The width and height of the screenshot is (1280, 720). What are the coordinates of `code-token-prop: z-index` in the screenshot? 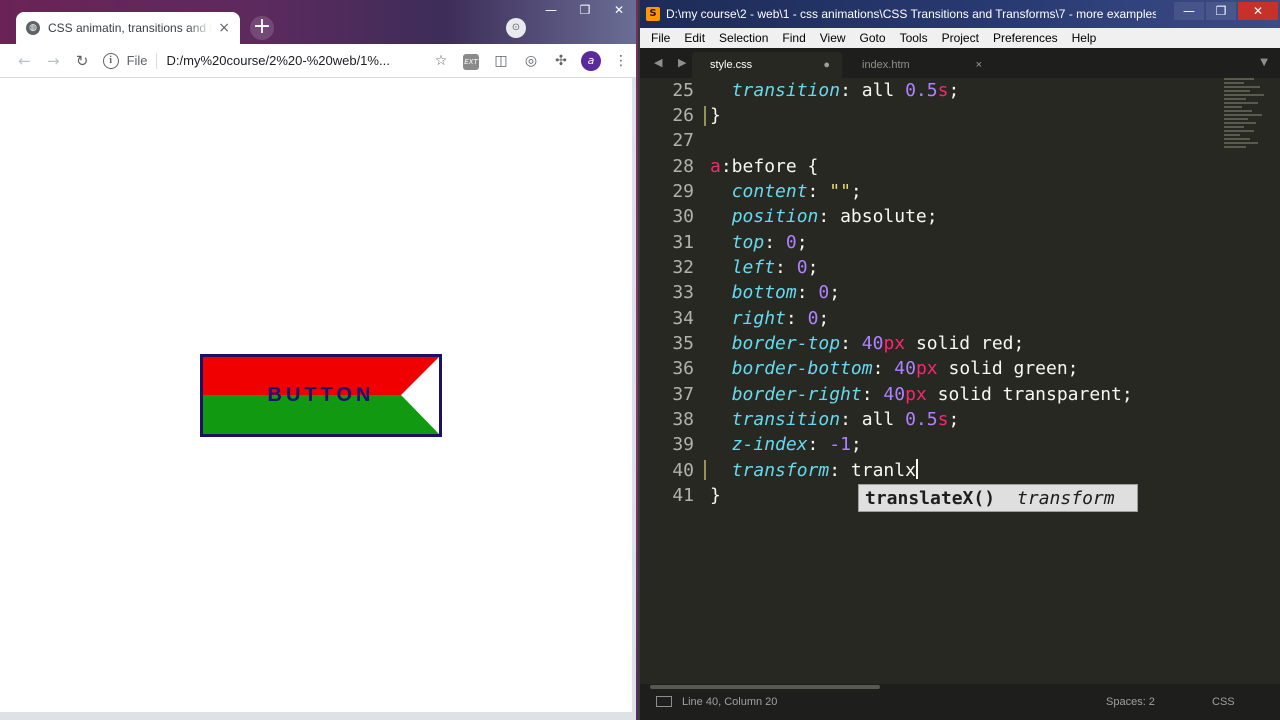 It's located at (769, 444).